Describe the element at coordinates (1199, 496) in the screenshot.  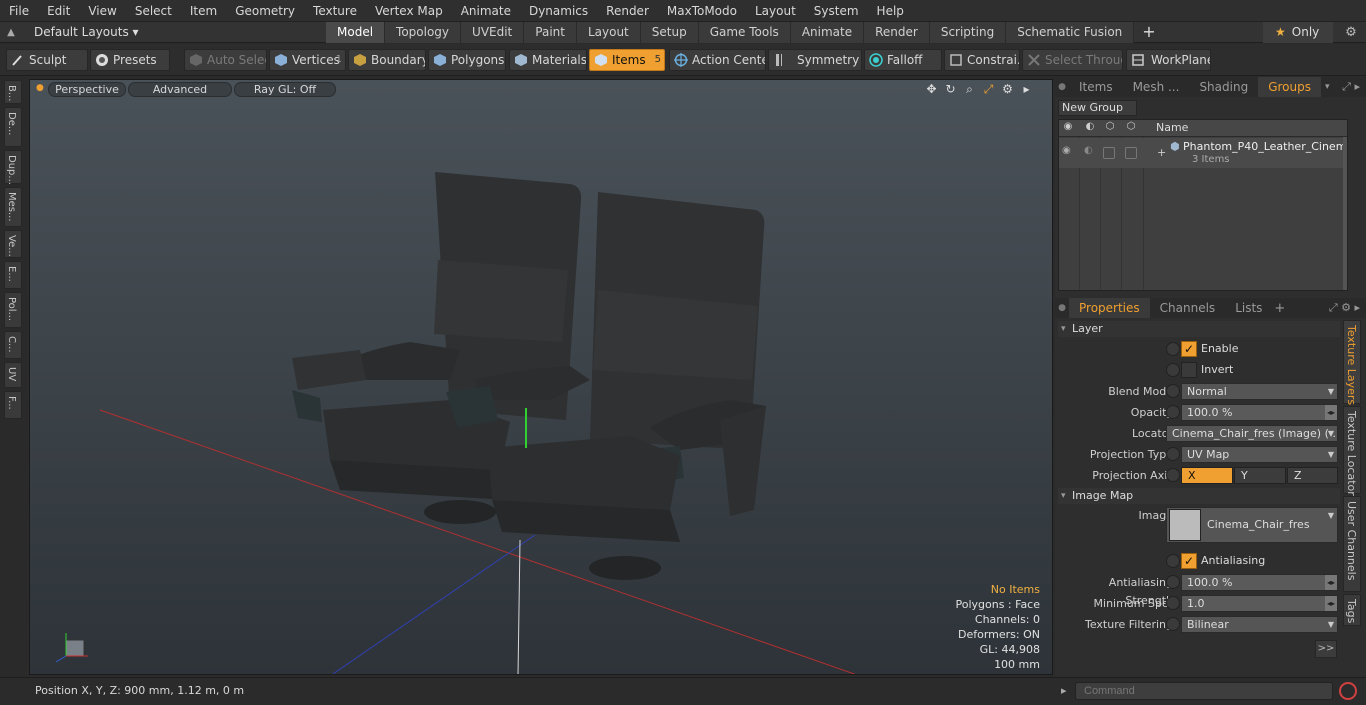
I see `image-map-section: Image Map` at that location.